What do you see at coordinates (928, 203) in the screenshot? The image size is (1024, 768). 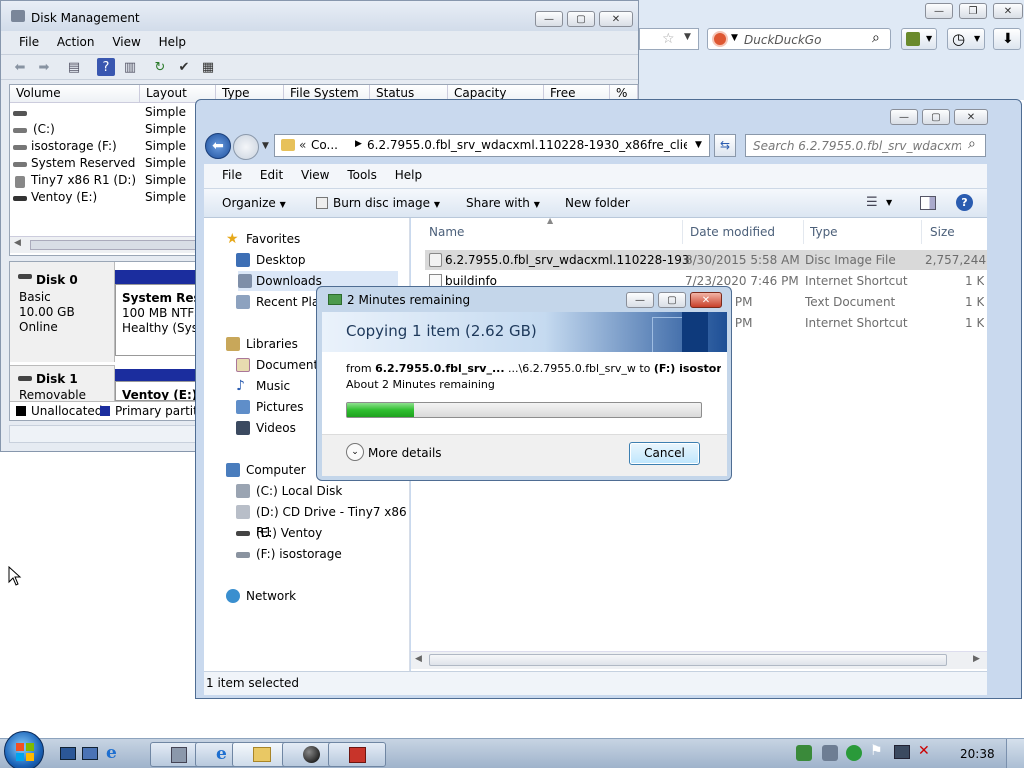 I see `preview-pane-icon` at bounding box center [928, 203].